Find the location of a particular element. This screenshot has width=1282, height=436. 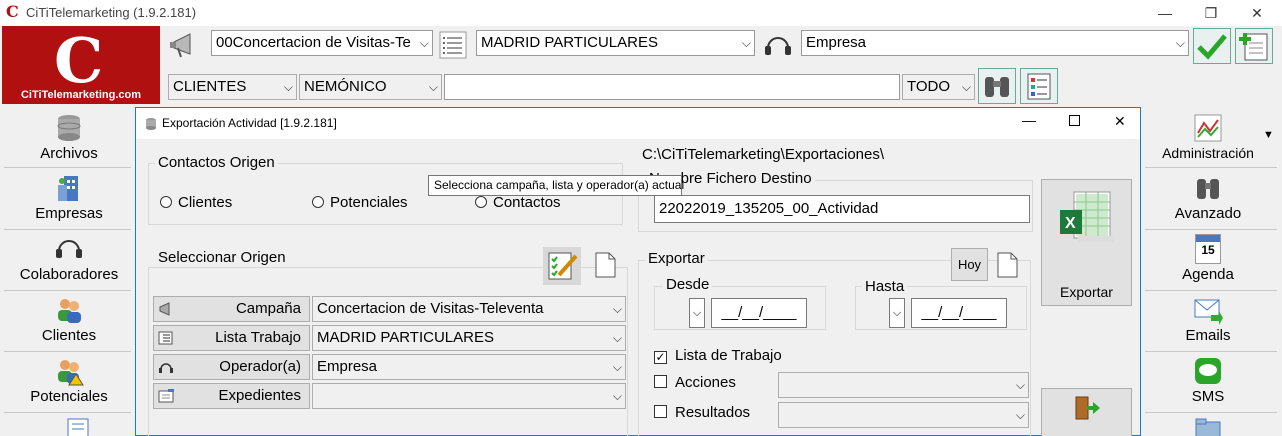

hasta-date-value: __/__/____ is located at coordinates (959, 312).